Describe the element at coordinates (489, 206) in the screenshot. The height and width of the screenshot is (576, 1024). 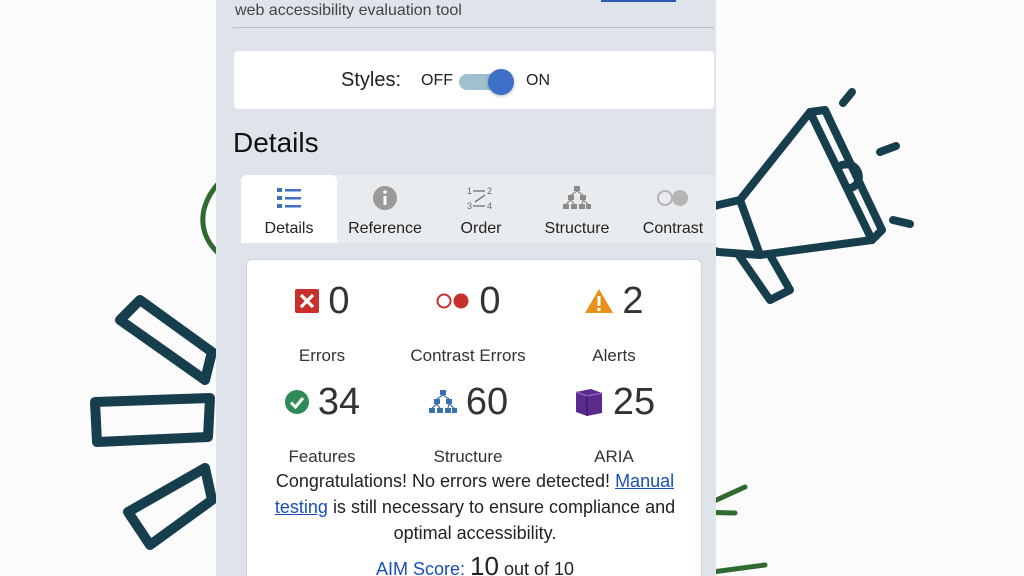
I see `svg-text: 4` at that location.